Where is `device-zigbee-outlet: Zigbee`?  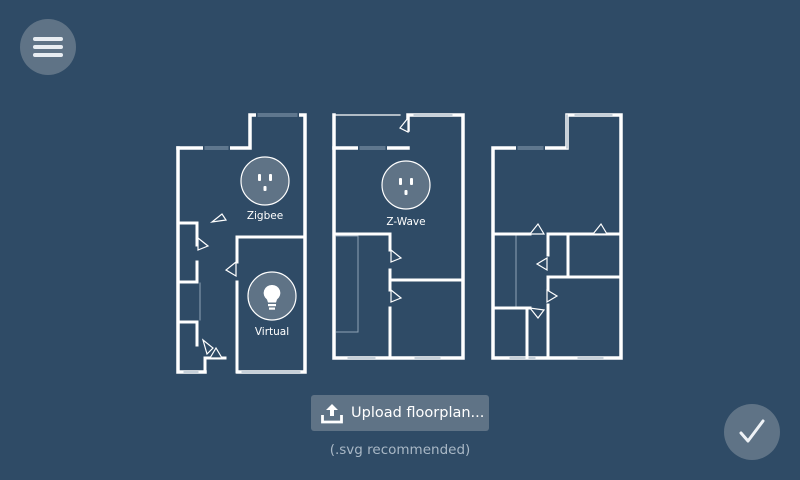 device-zigbee-outlet: Zigbee is located at coordinates (265, 189).